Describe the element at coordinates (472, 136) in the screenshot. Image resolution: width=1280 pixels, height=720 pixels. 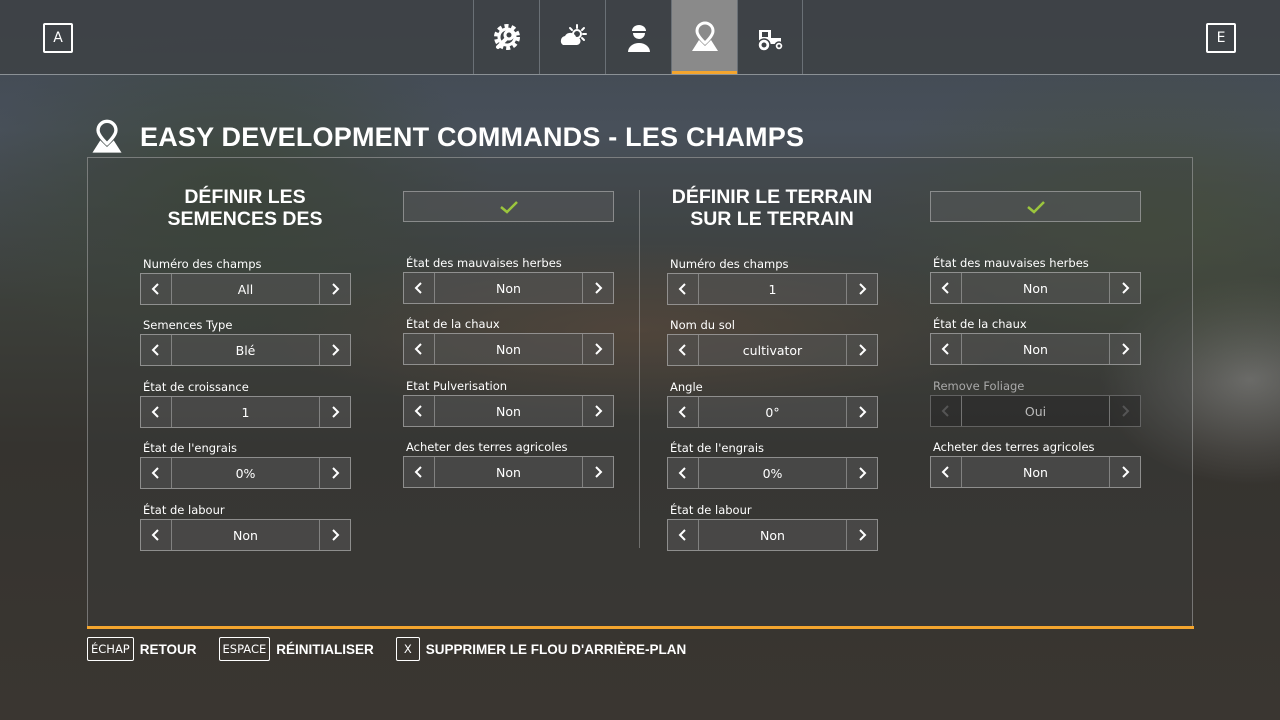
I see `page-title: EASY DEVELOPMENT COMMANDS - LES CHAMPS` at that location.